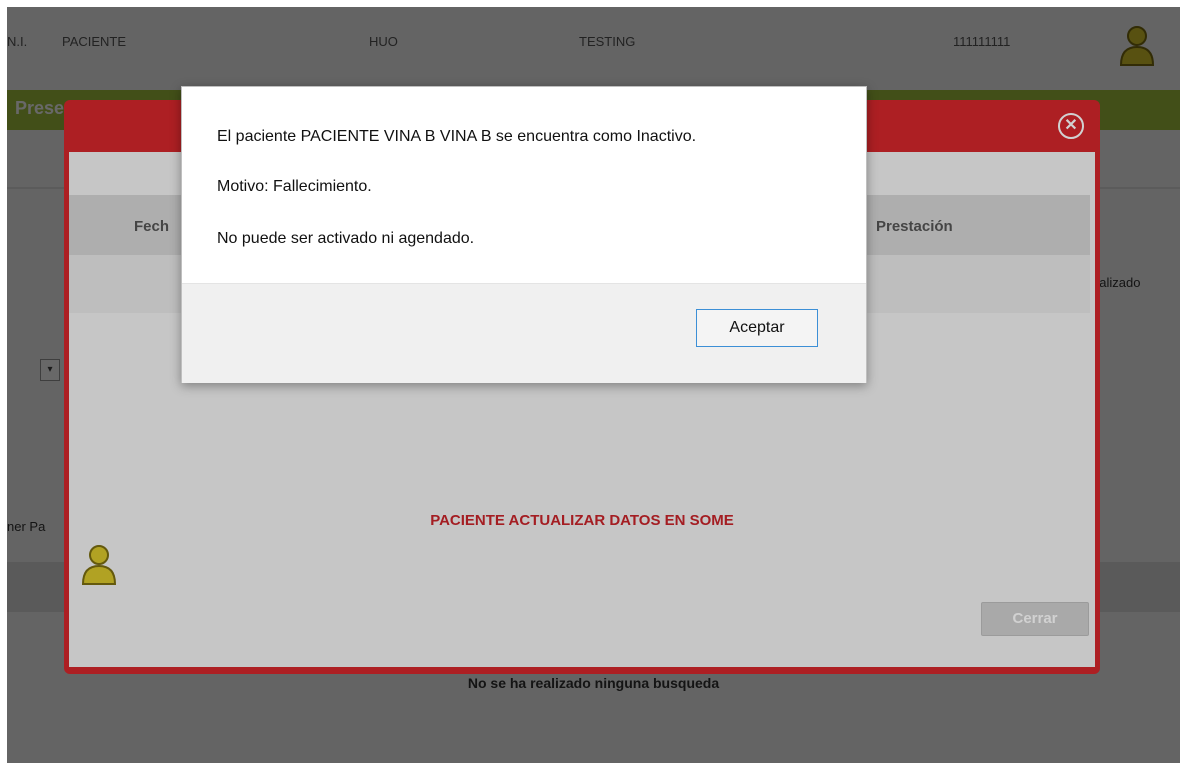 Image resolution: width=1180 pixels, height=763 pixels. I want to click on aceptar-button: Aceptar, so click(757, 328).